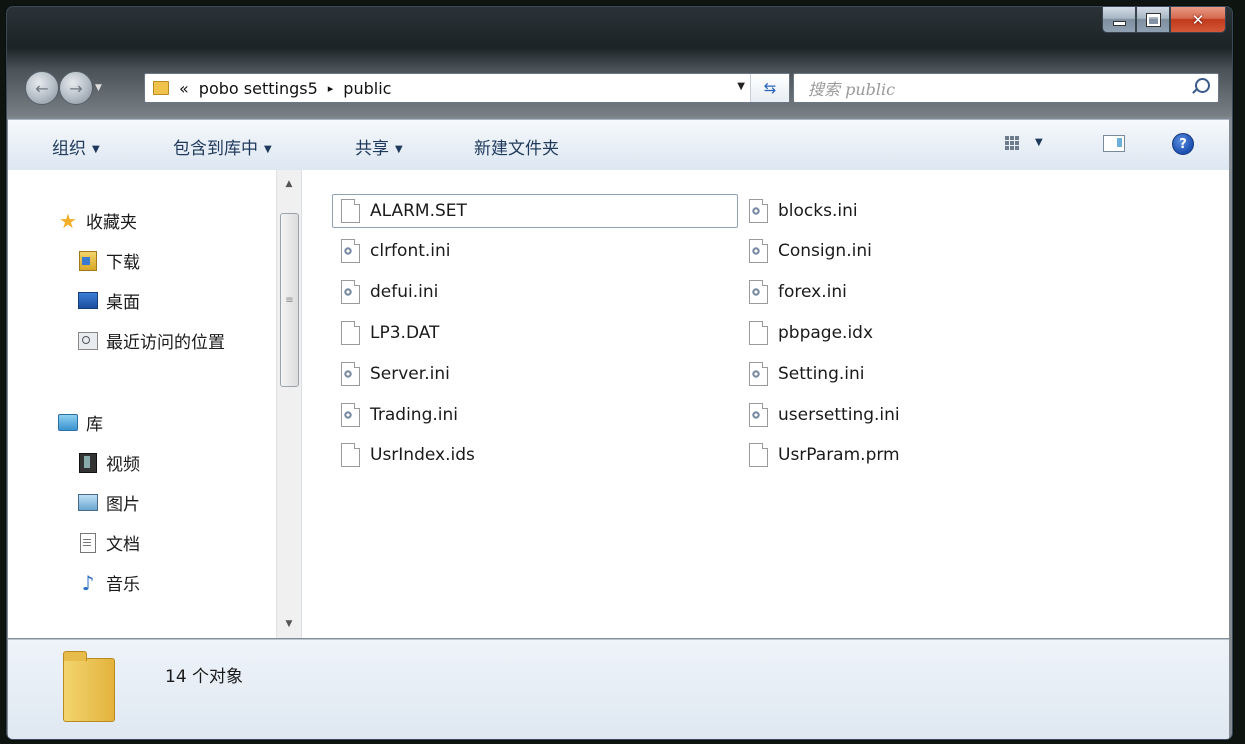  Describe the element at coordinates (88, 260) in the screenshot. I see `downloads-folder-icon` at that location.